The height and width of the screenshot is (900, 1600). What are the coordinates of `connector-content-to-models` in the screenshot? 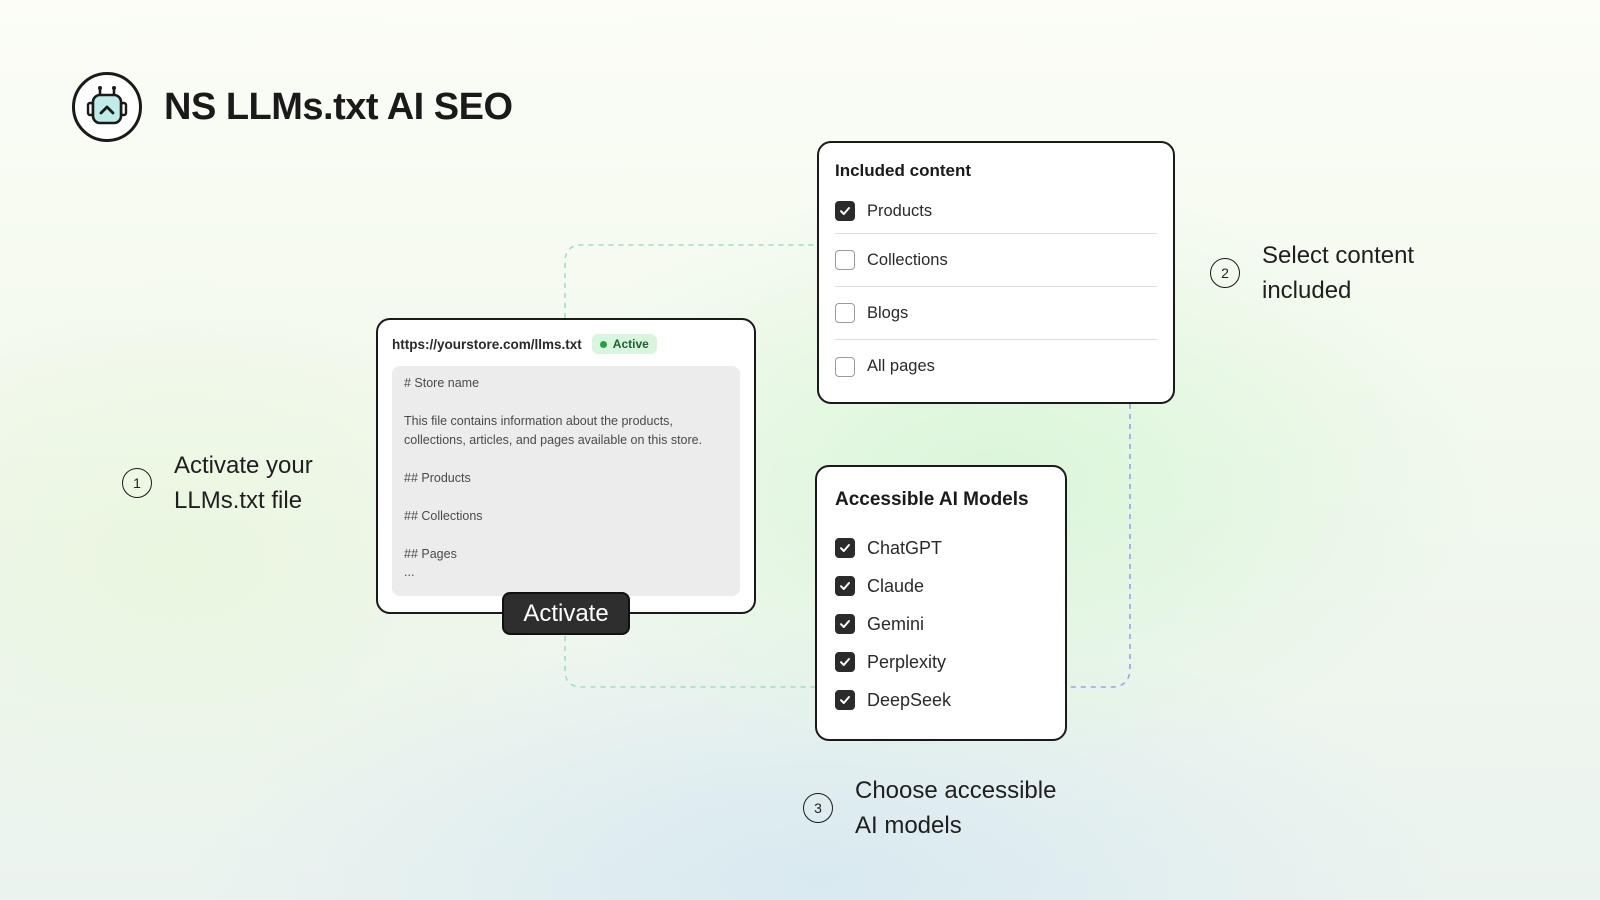 It's located at (1099, 546).